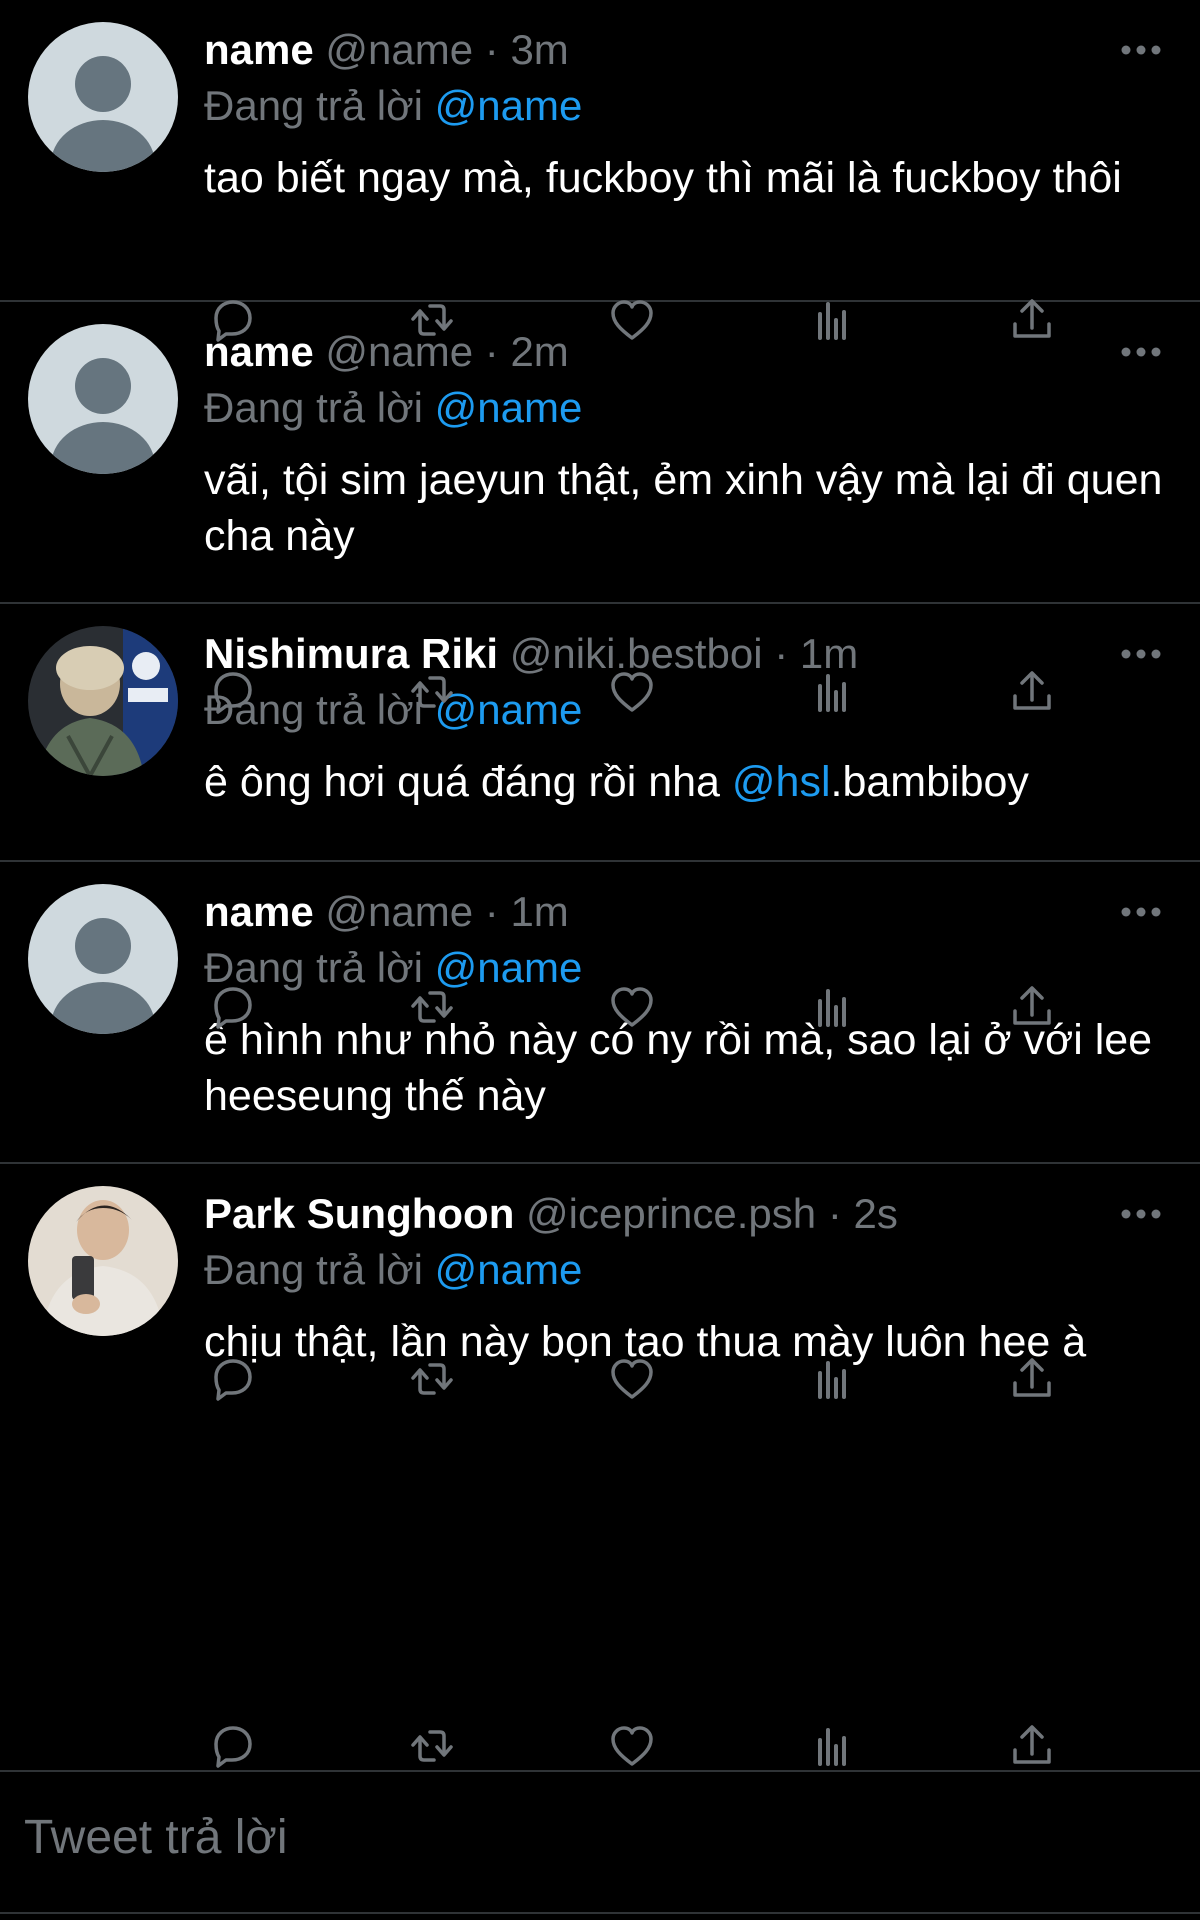  Describe the element at coordinates (781, 782) in the screenshot. I see `inline-mention: @hsl` at that location.